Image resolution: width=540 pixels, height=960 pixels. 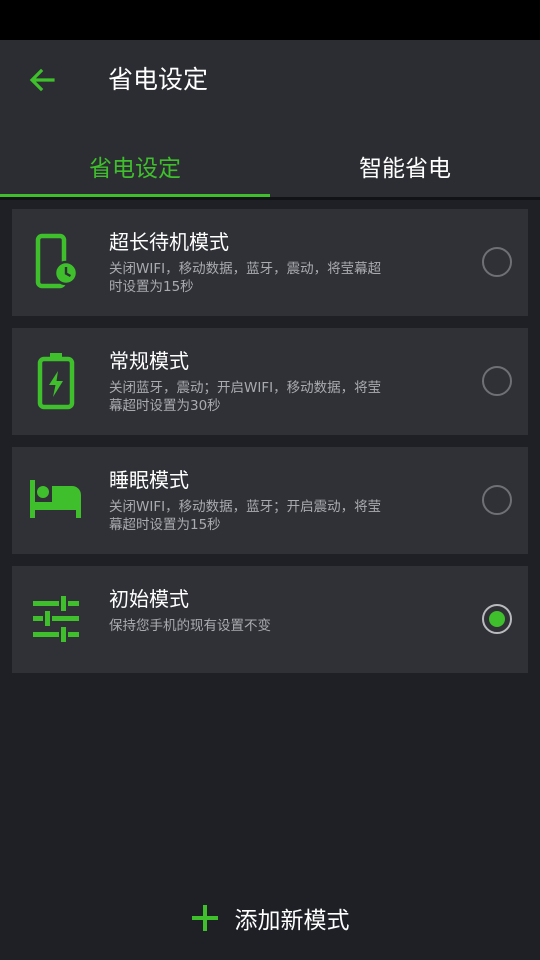 I want to click on back-button, so click(x=42, y=80).